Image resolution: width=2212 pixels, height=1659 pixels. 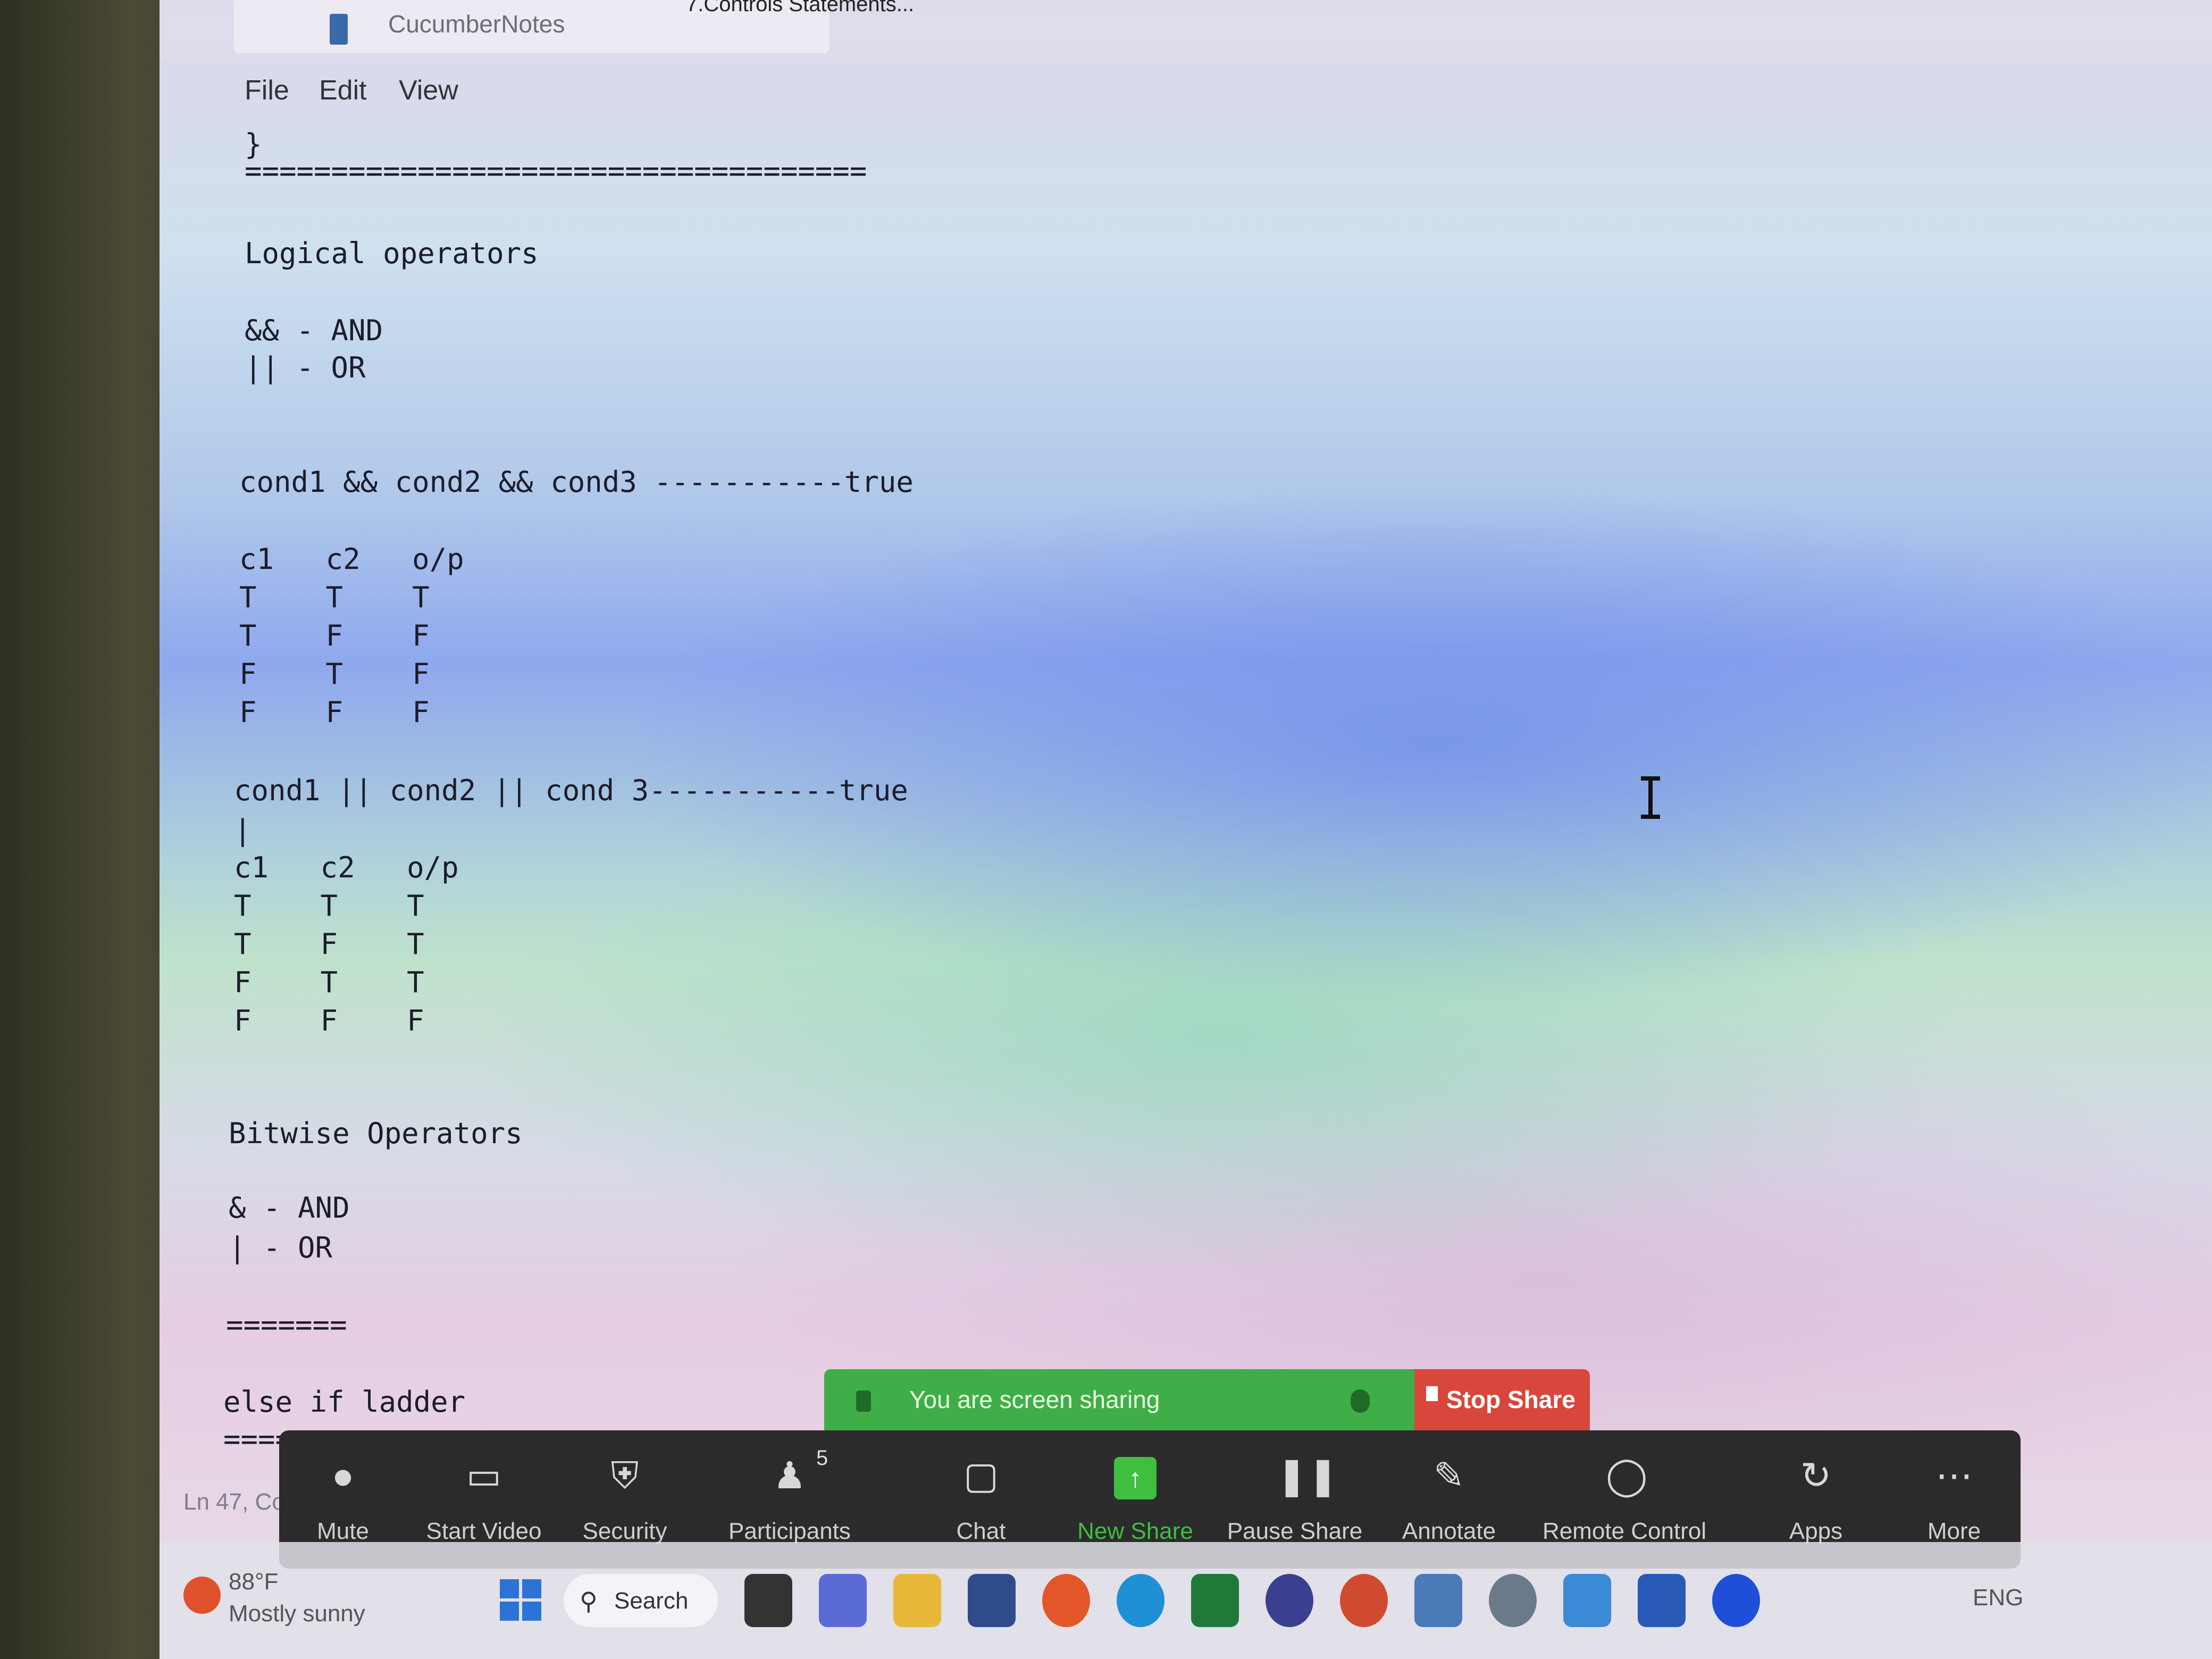 What do you see at coordinates (297, 1614) in the screenshot?
I see `weather-description: Mostly sunny` at bounding box center [297, 1614].